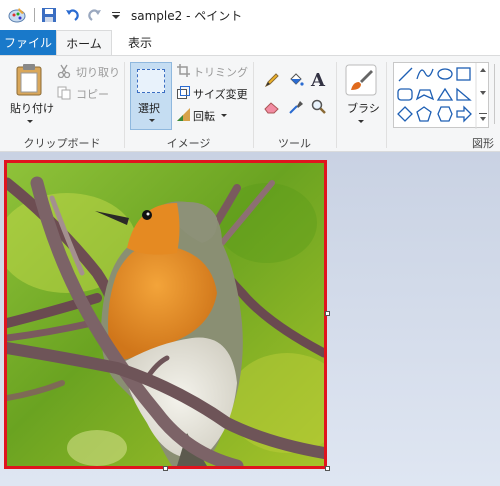 The image size is (500, 486). Describe the element at coordinates (497, 94) in the screenshot. I see `outline-fill-options` at that location.